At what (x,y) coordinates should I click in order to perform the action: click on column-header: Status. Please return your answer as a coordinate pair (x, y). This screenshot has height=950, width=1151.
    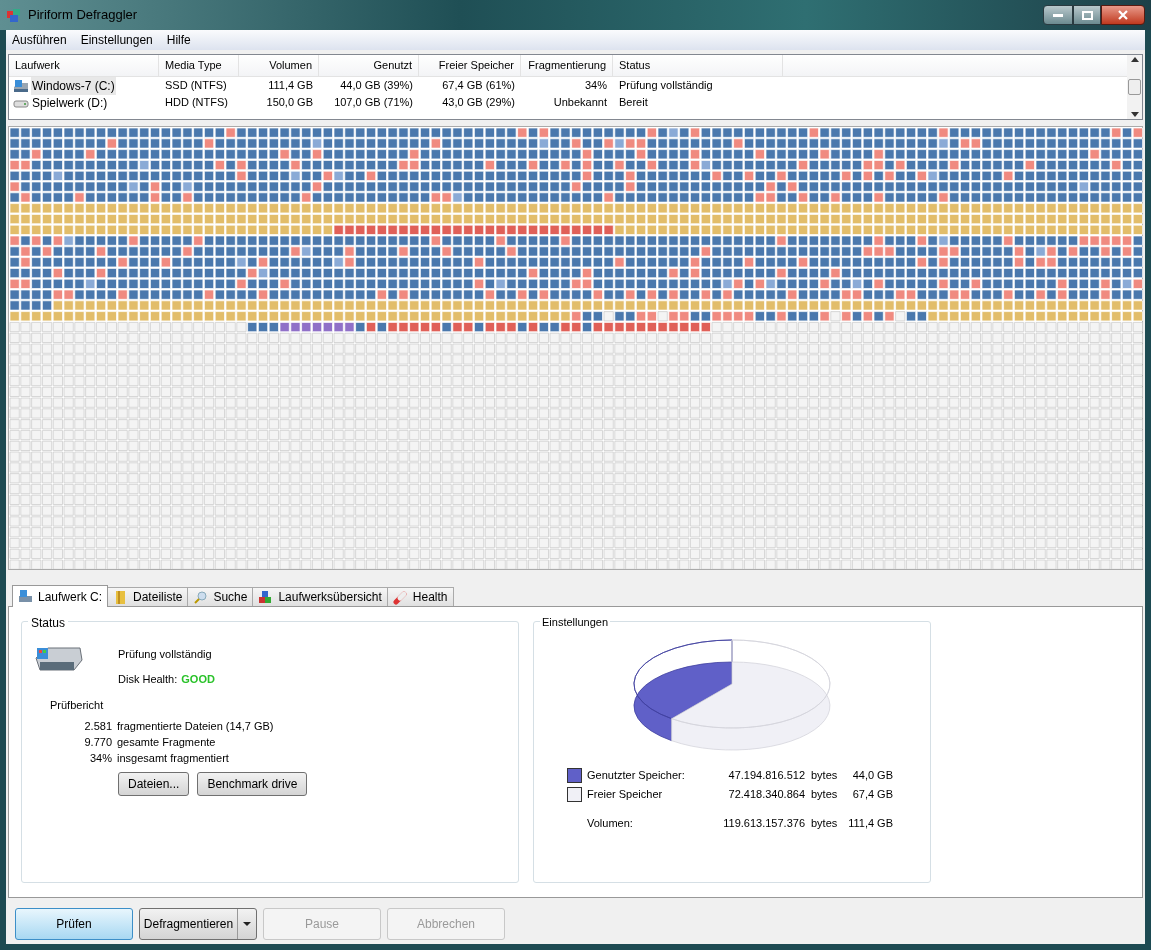
    Looking at the image, I should click on (698, 65).